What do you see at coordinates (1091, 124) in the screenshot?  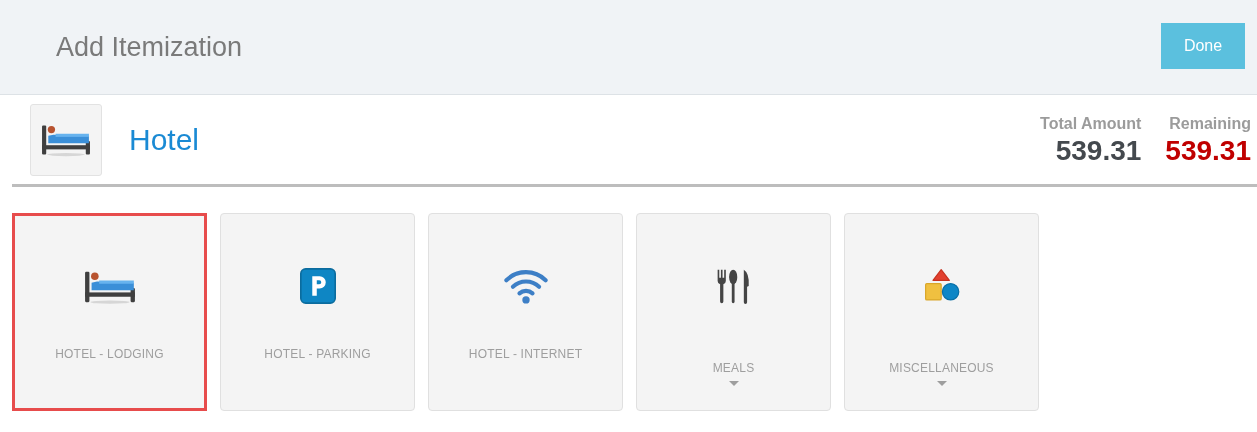 I see `total-amount-label: Total Amount` at bounding box center [1091, 124].